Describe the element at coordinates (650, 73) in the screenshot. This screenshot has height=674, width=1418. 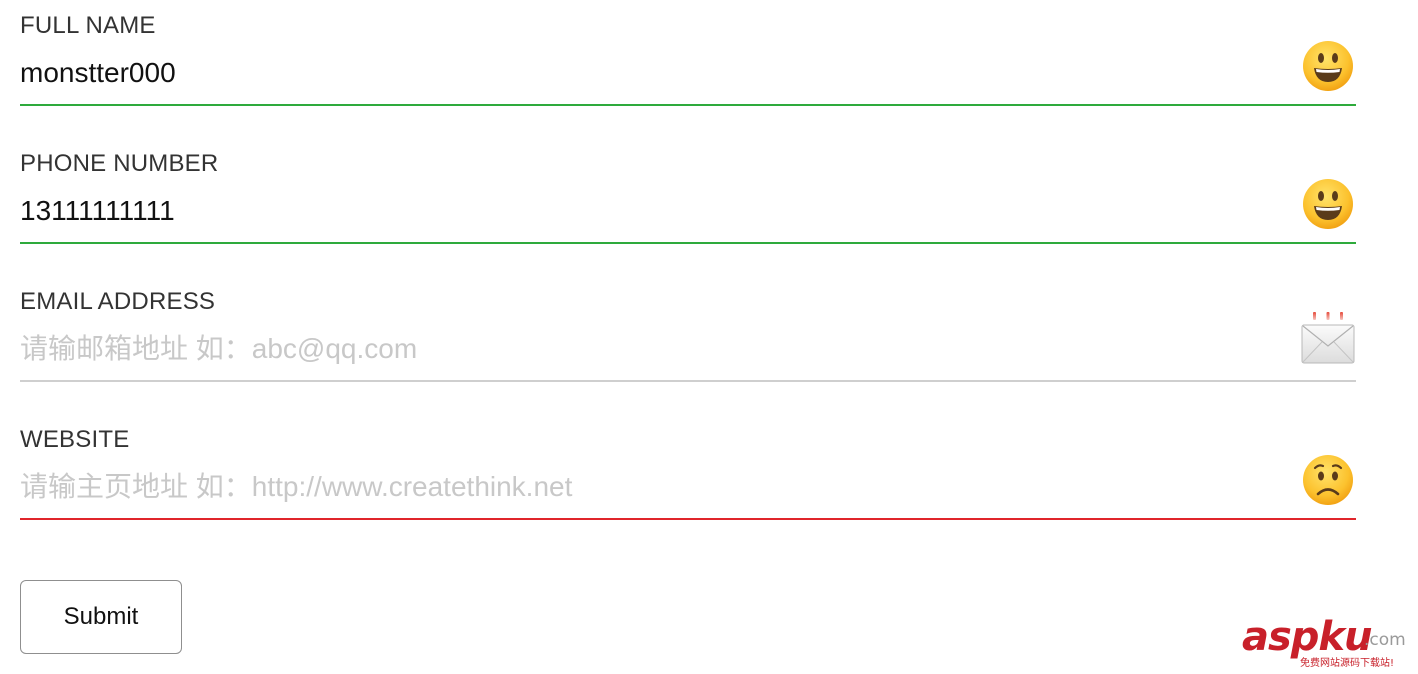
I see `full-name-input` at that location.